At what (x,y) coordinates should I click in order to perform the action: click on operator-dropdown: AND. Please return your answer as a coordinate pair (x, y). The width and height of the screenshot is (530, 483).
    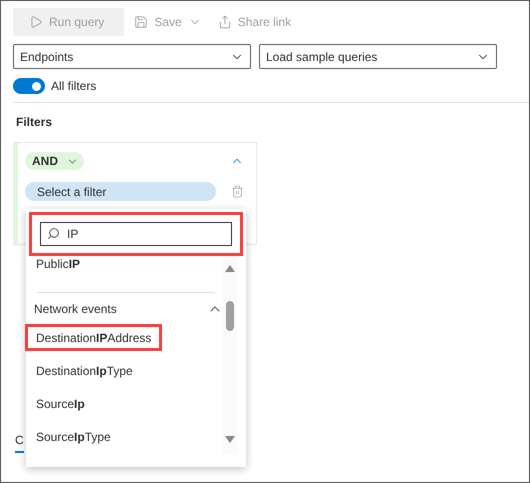
    Looking at the image, I should click on (54, 161).